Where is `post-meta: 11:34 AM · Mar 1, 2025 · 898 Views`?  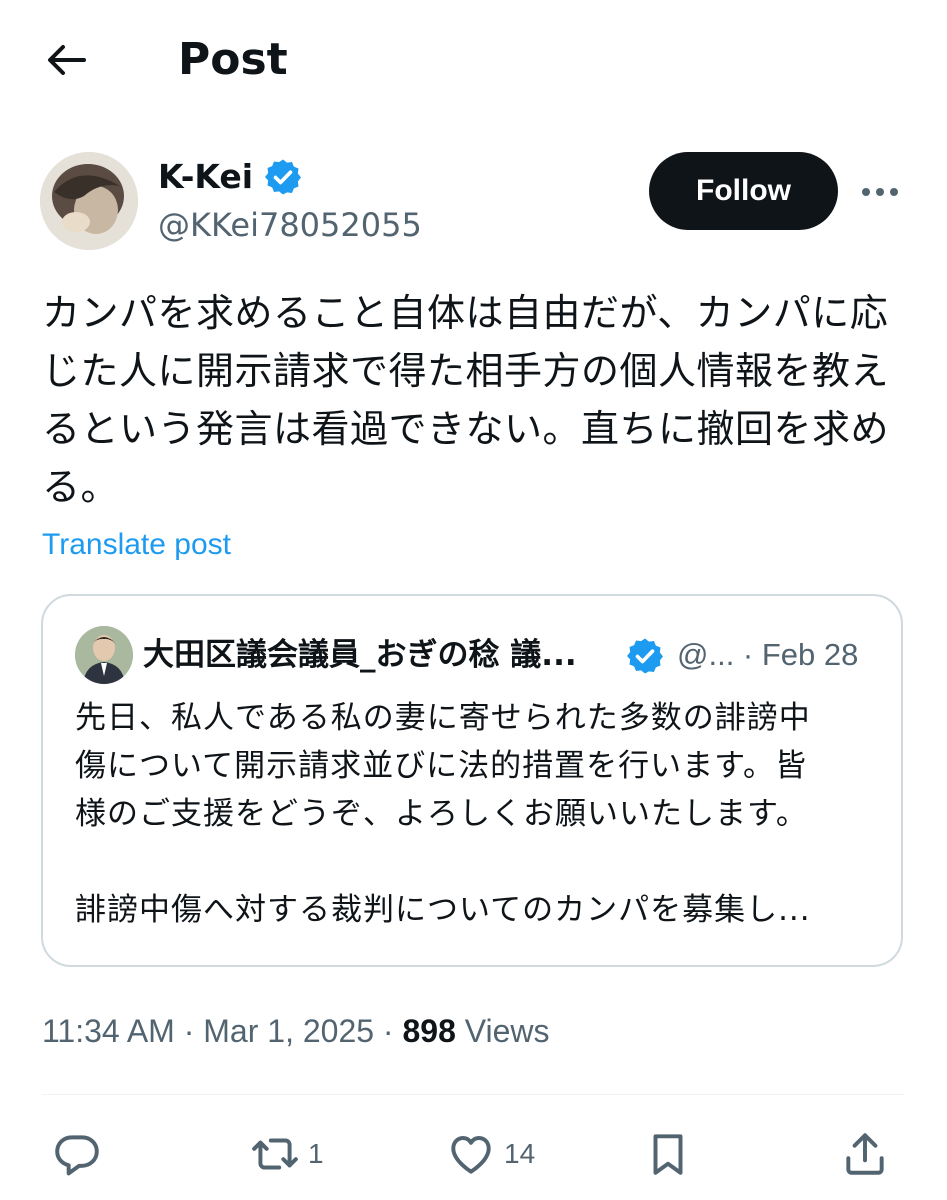
post-meta: 11:34 AM · Mar 1, 2025 · 898 Views is located at coordinates (296, 1031).